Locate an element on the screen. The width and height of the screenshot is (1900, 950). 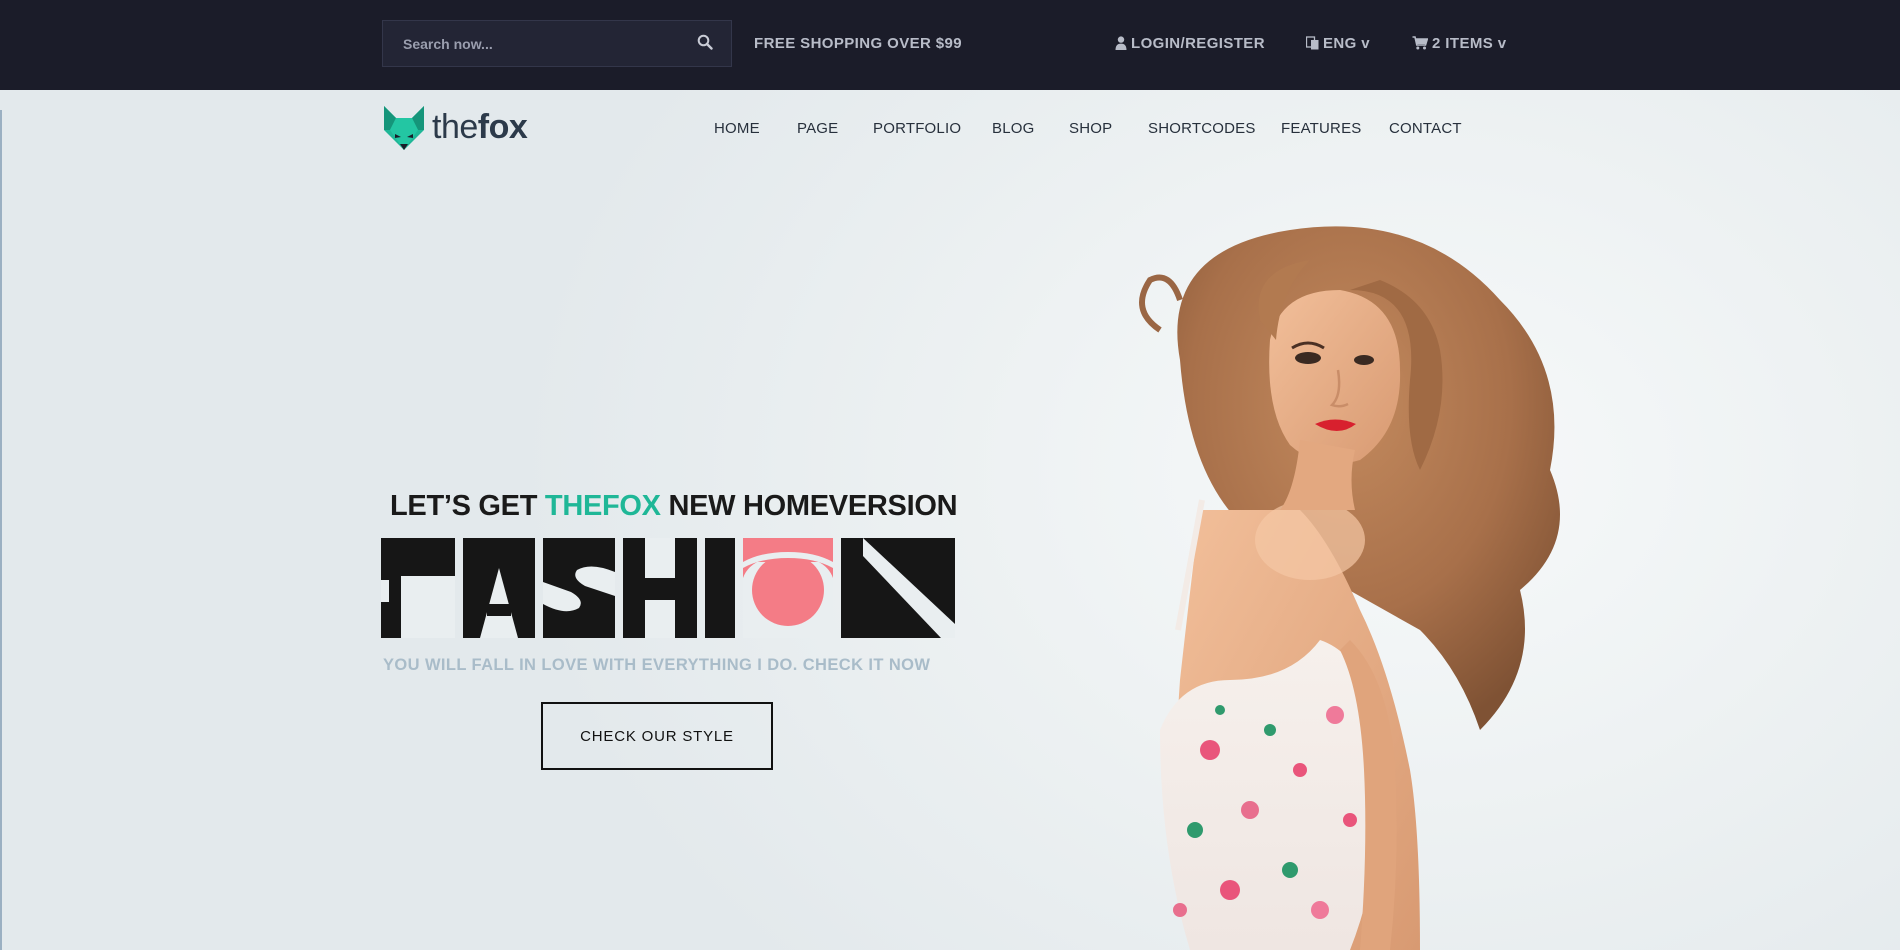
hero-kicker: LET’S GET THEFOX NEW HOMEVERSION is located at coordinates (674, 506).